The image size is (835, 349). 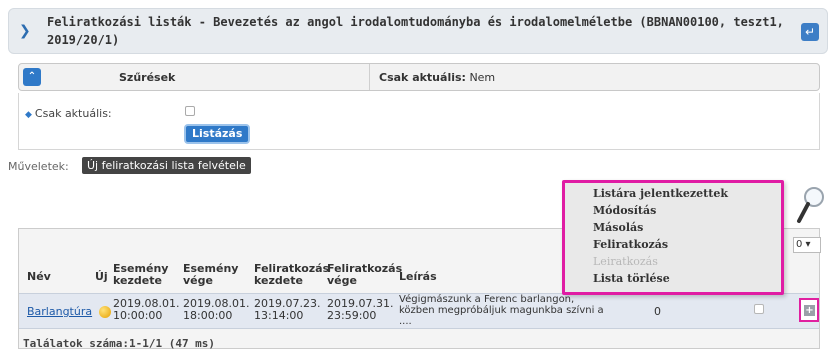 I want to click on list-name-link: Barlangtúra, so click(x=59, y=311).